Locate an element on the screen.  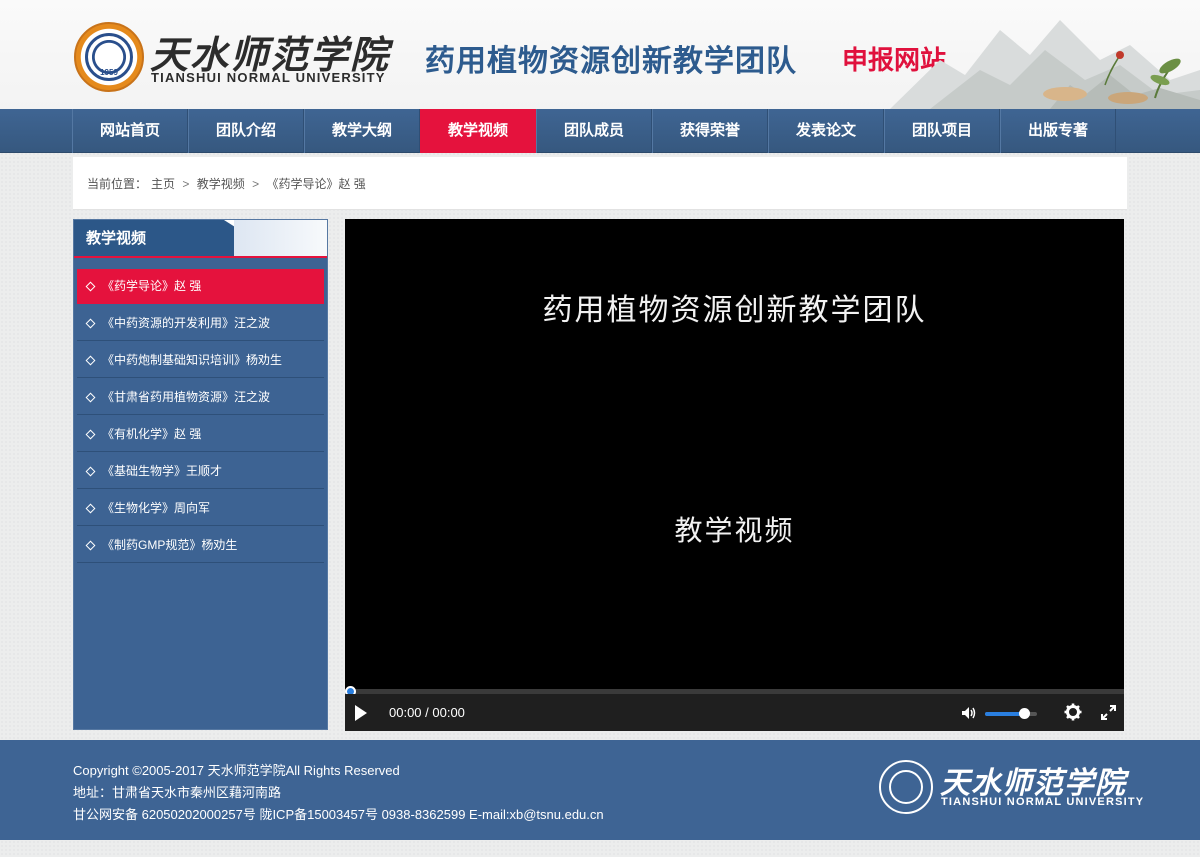
footer-emblem-ring is located at coordinates (906, 787).